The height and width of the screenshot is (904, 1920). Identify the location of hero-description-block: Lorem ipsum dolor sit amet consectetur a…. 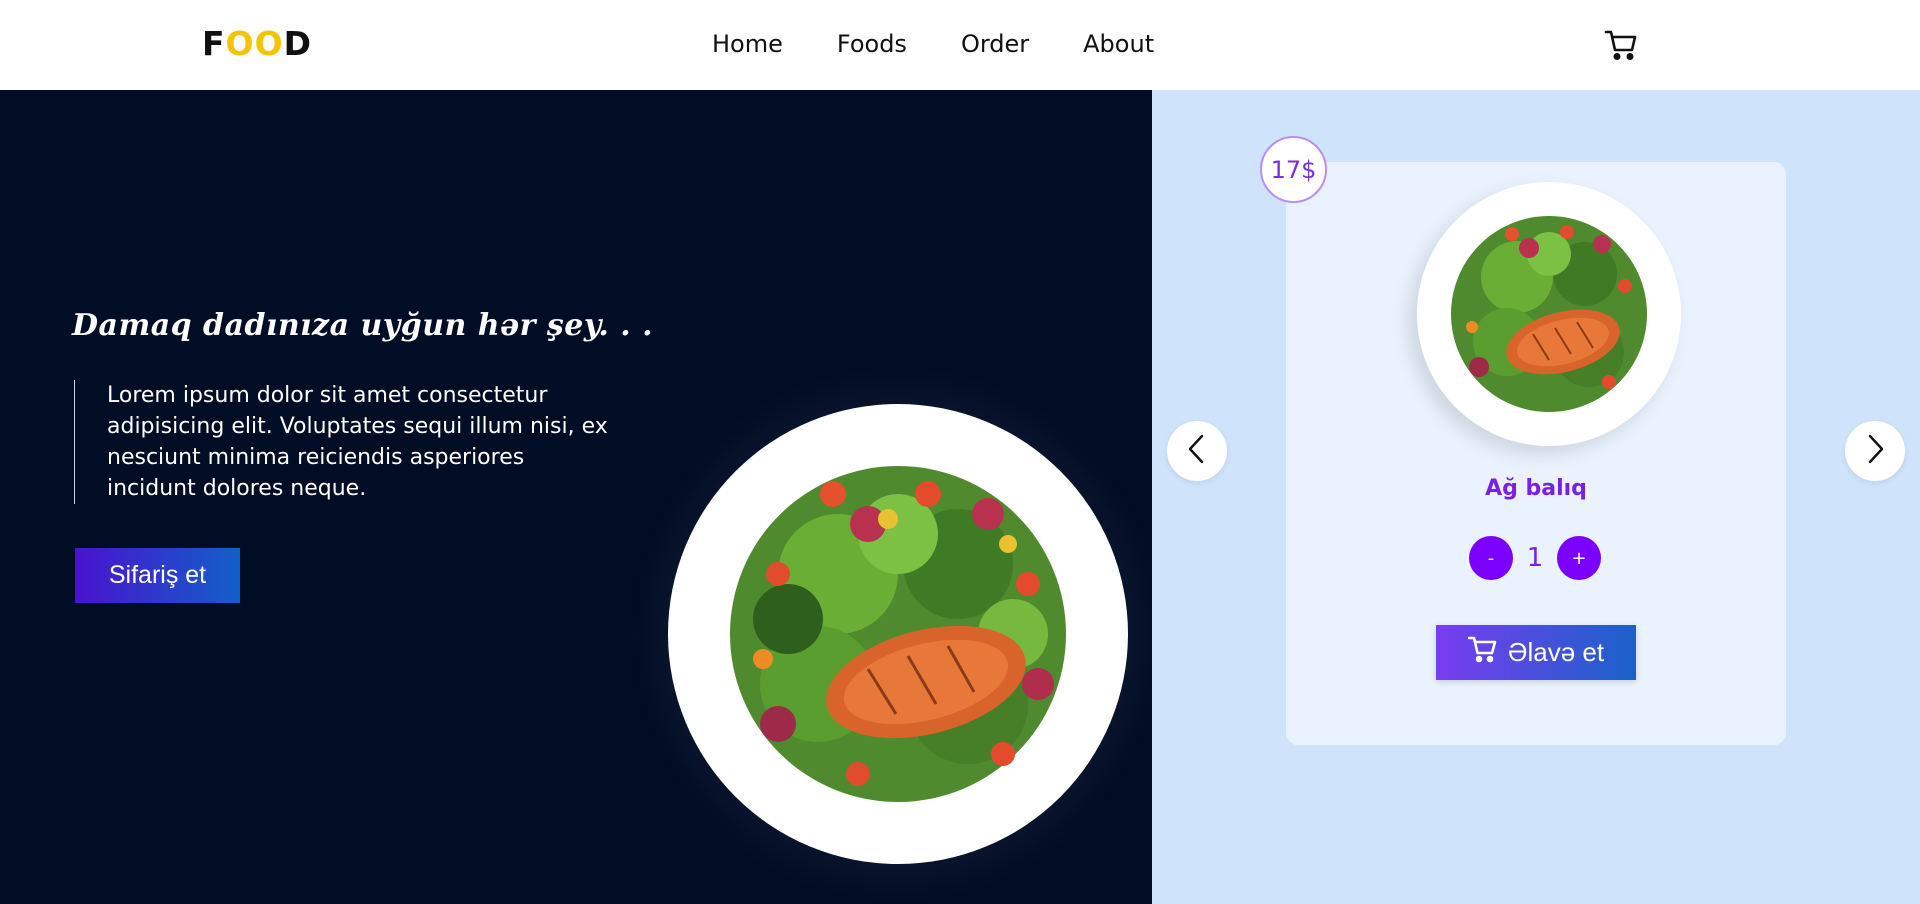
(344, 442).